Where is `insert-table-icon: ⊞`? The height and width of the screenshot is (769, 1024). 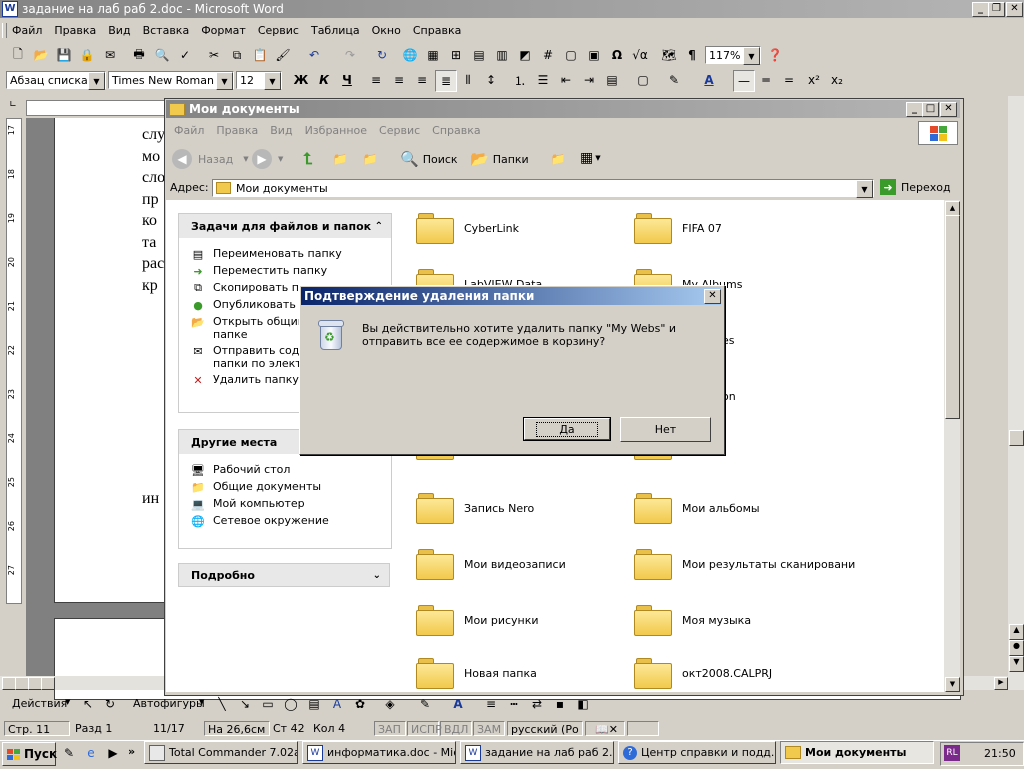
insert-table-icon: ⊞ is located at coordinates (456, 55).